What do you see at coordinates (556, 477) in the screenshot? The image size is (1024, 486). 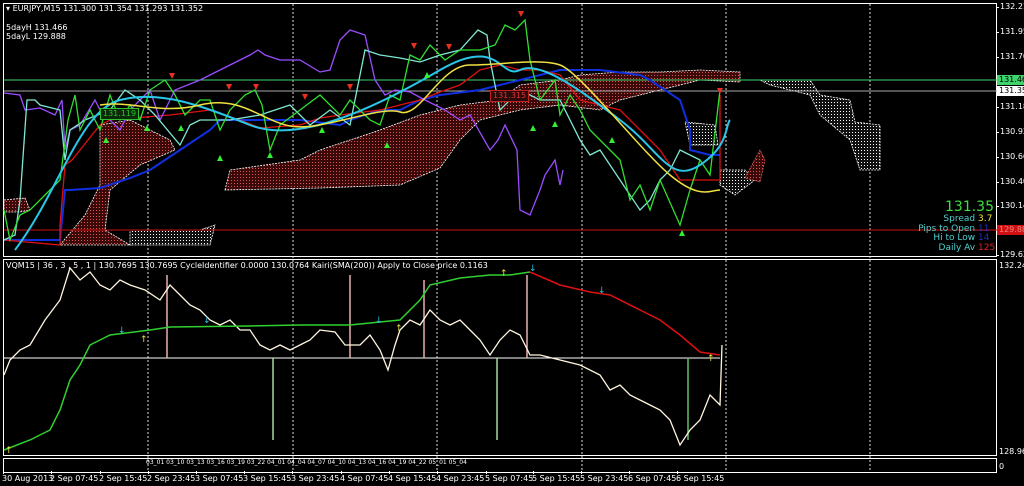 I see `time-axis-label: 5 Sep 15:45` at bounding box center [556, 477].